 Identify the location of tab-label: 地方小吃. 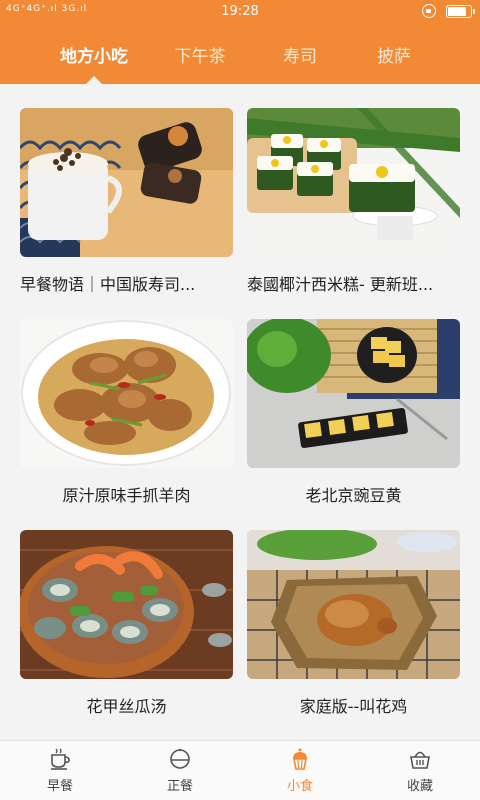
(94, 56).